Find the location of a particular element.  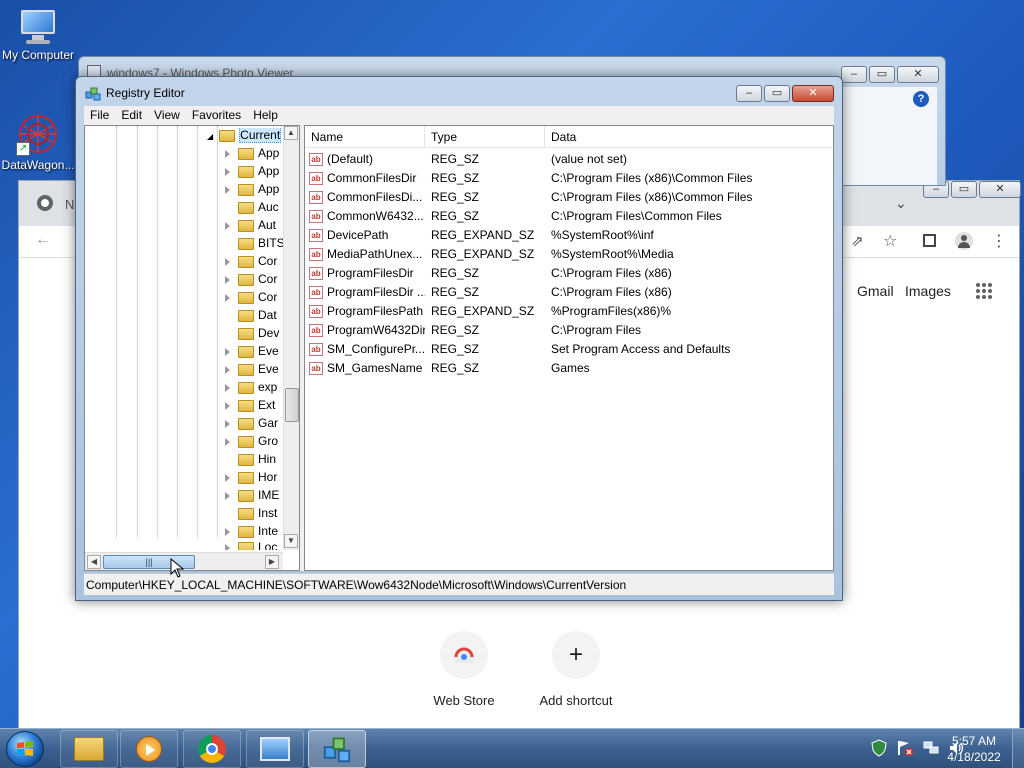

tree-item: IME is located at coordinates (255, 497).